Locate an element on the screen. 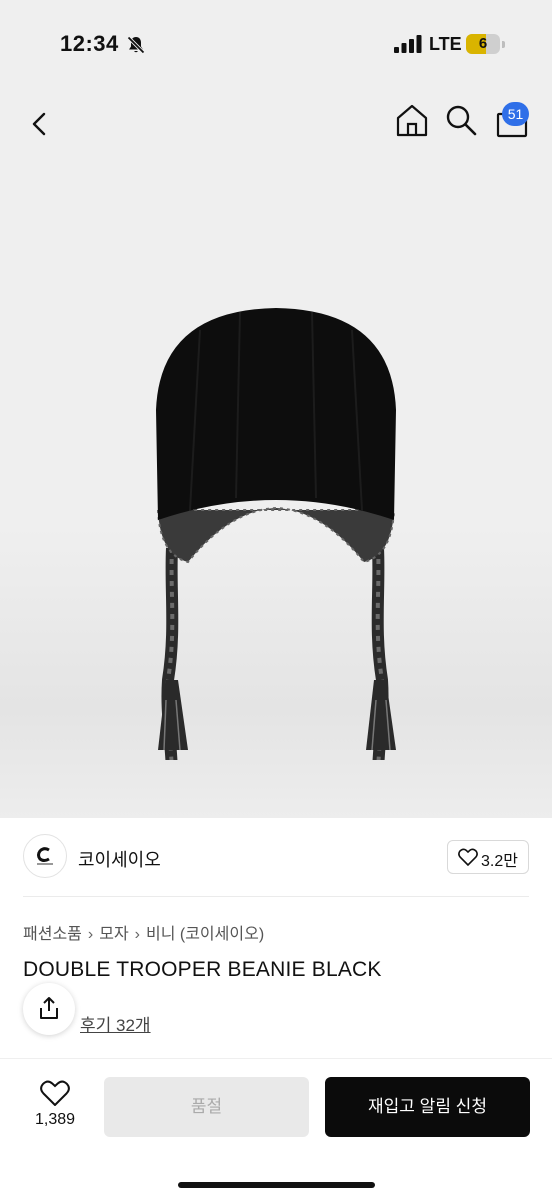 This screenshot has width=552, height=1201. breadcrumb: 패션소품 › 모자 › 비니 (코이세이오) is located at coordinates (143, 932).